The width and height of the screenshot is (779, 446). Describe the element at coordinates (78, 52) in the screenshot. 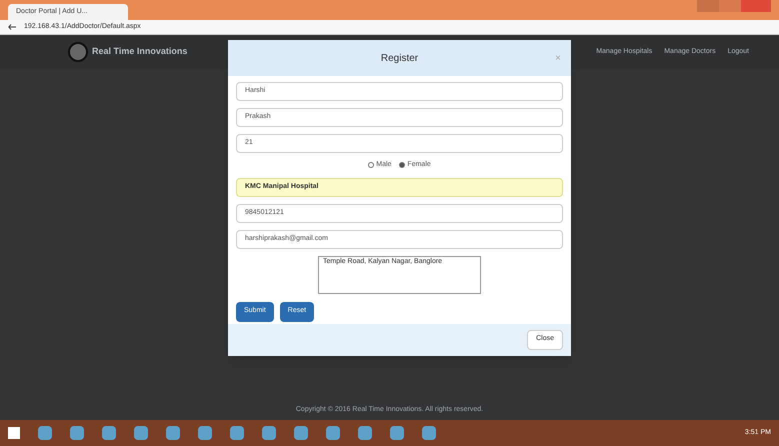

I see `logo-icon` at that location.